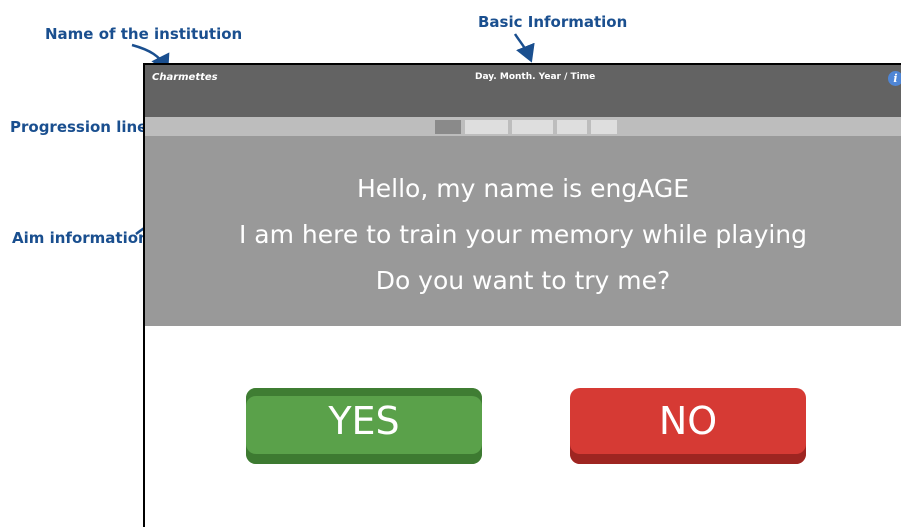  Describe the element at coordinates (523, 91) in the screenshot. I see `top-bar: Charmettes Day. Month. Year / Time i` at that location.